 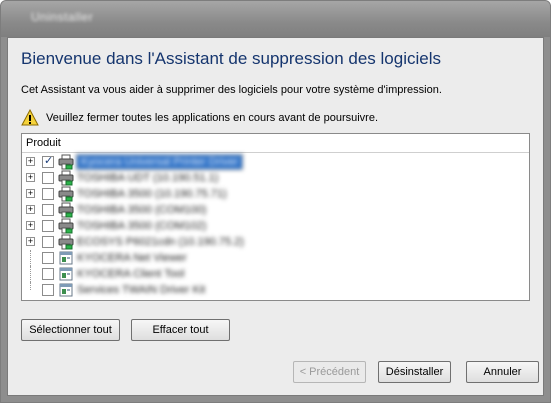 What do you see at coordinates (180, 330) in the screenshot?
I see `clear-all-button: Effacer tout` at bounding box center [180, 330].